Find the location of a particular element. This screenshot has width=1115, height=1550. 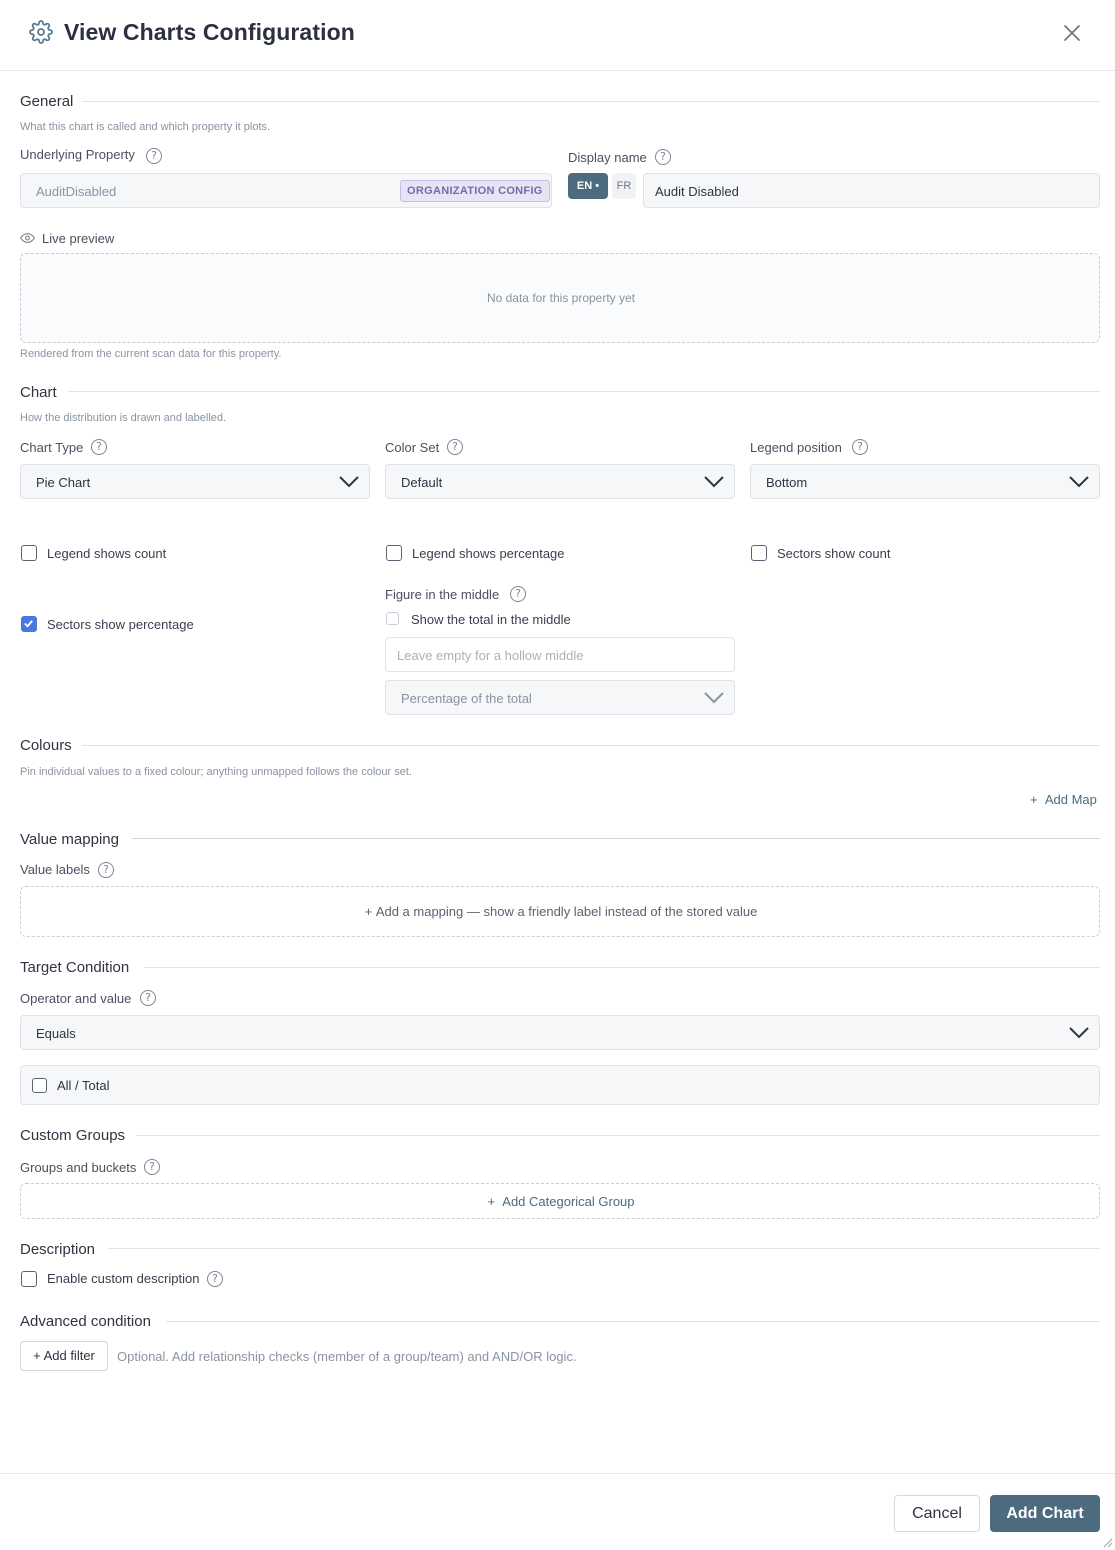

all-total-label: All / Total is located at coordinates (83, 1085).